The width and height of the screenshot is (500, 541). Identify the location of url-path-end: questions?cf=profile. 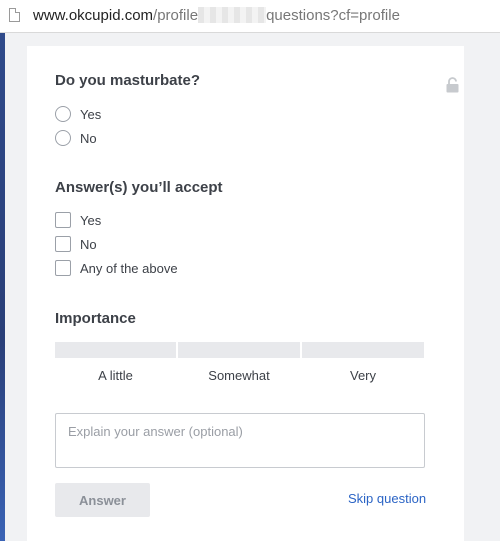
(333, 15).